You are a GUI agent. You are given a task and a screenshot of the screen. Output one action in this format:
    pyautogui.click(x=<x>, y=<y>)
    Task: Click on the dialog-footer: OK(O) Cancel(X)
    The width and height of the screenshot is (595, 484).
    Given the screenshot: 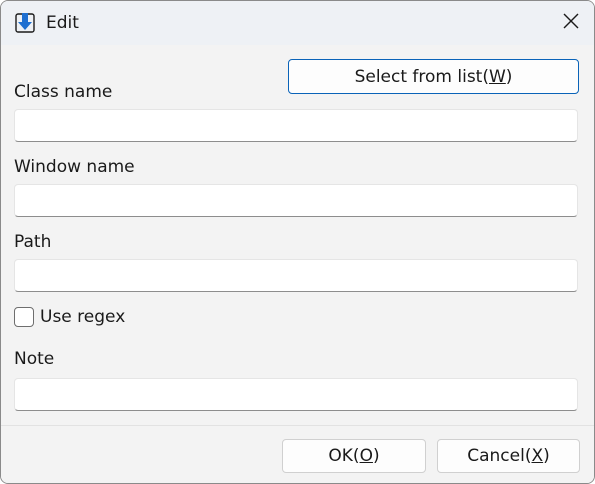 What is the action you would take?
    pyautogui.click(x=297, y=454)
    